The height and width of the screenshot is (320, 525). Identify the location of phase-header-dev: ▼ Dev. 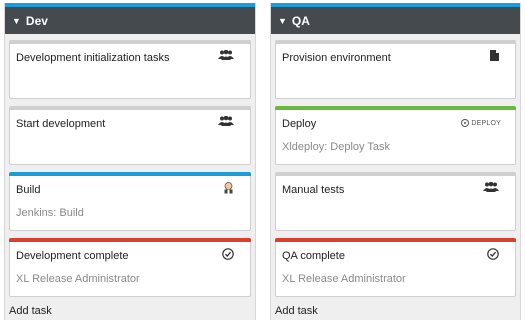
(130, 18).